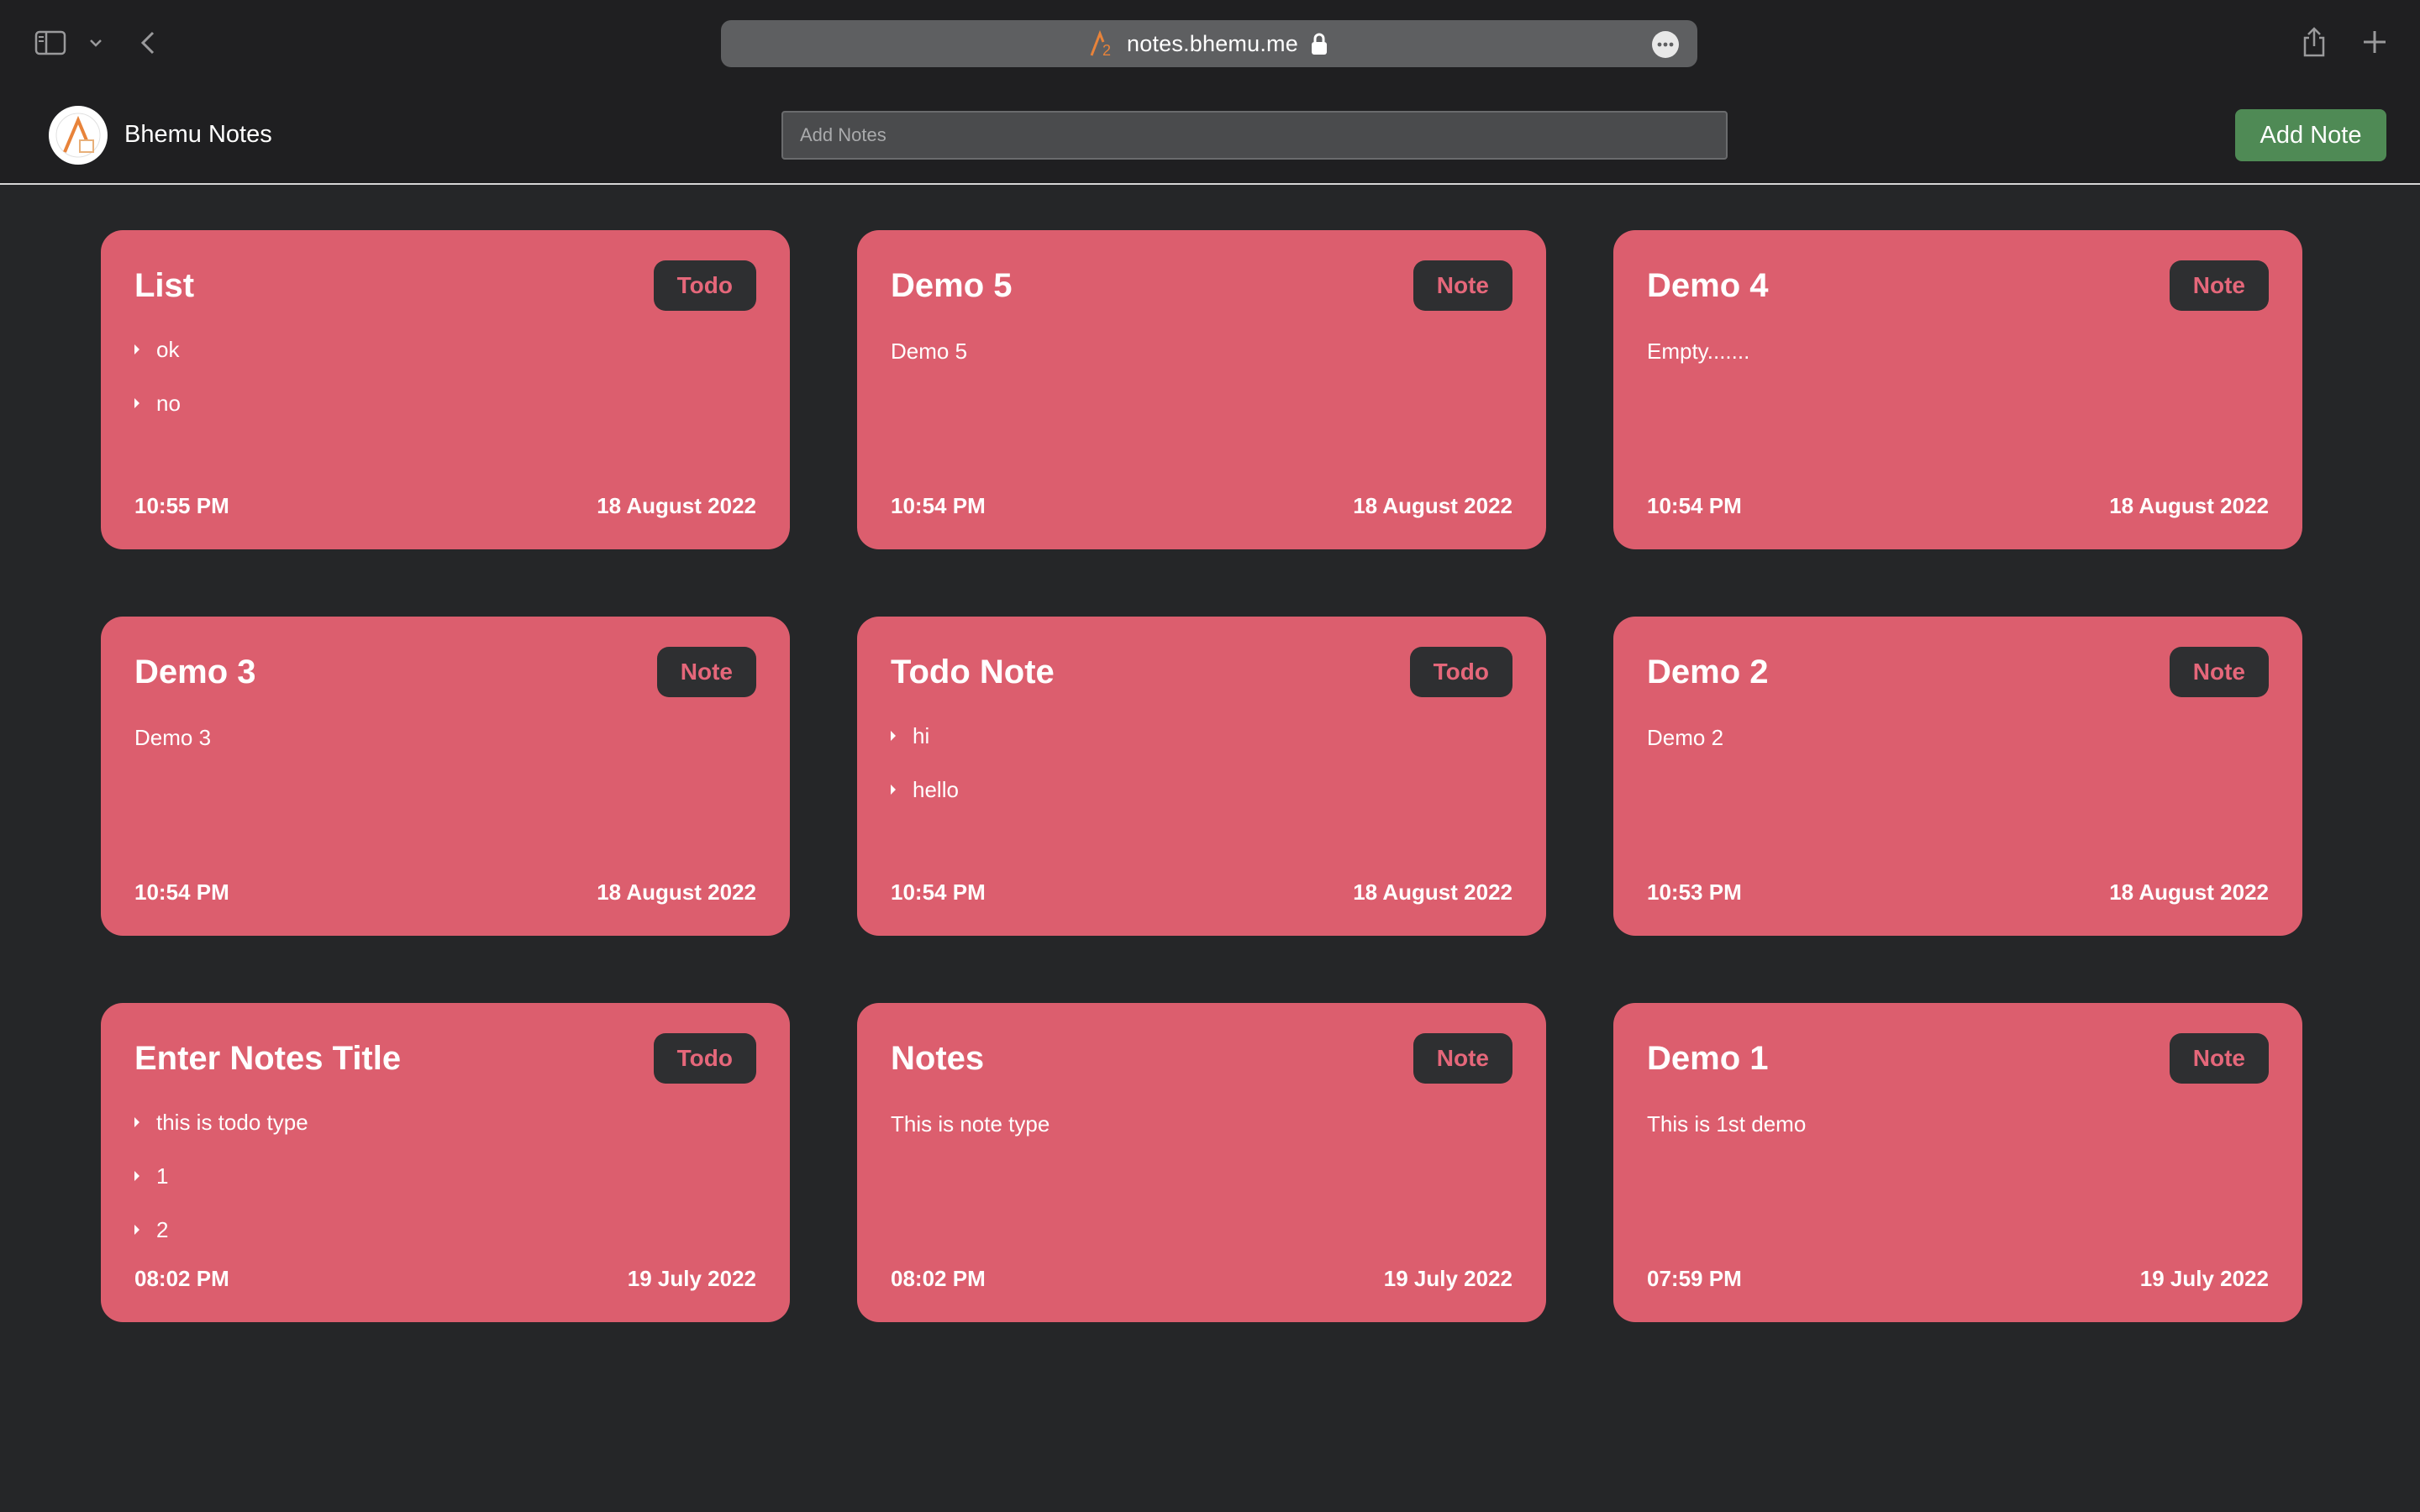  What do you see at coordinates (952, 285) in the screenshot?
I see `note-title: Demo 5` at bounding box center [952, 285].